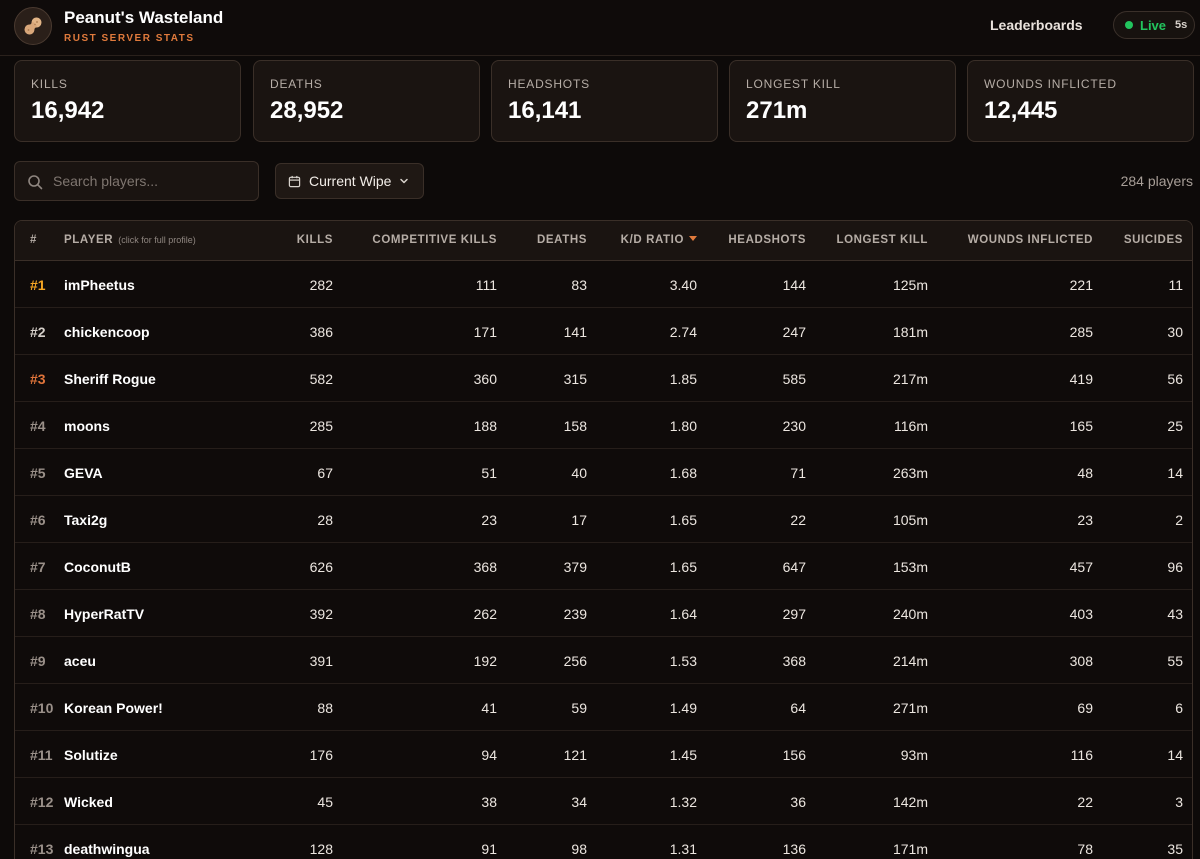 This screenshot has width=1200, height=859. I want to click on nav-leaderboards-link: Leaderboards, so click(1036, 25).